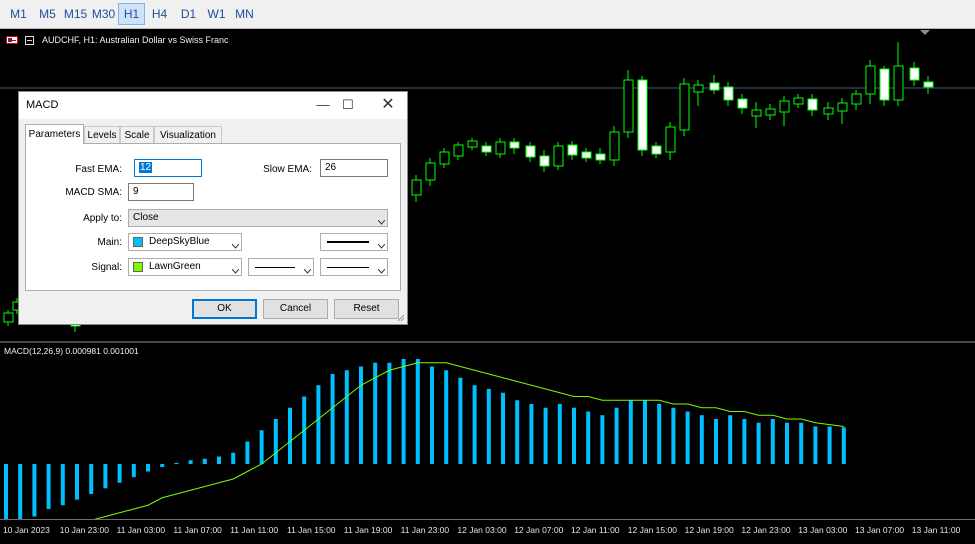 The width and height of the screenshot is (975, 544). I want to click on apply-to-select: Close, so click(258, 218).